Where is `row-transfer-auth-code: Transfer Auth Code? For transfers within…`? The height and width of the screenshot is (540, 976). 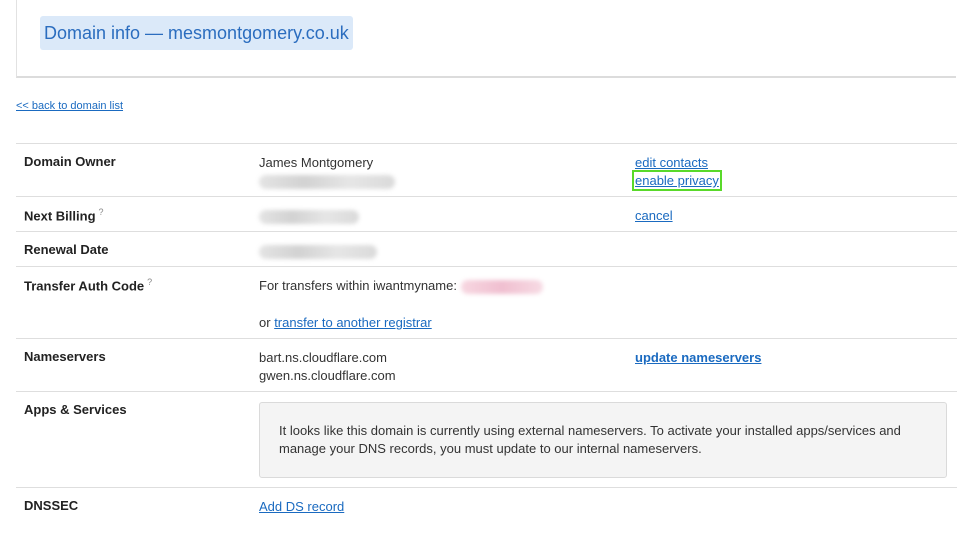
row-transfer-auth-code: Transfer Auth Code? For transfers within… is located at coordinates (486, 302).